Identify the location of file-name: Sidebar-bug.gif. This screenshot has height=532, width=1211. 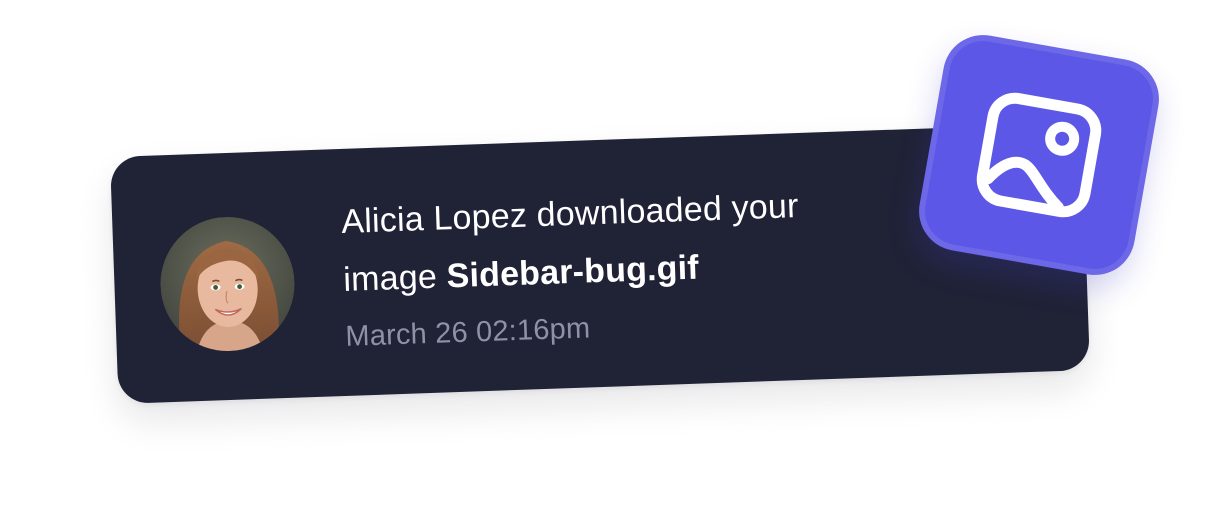
(573, 272).